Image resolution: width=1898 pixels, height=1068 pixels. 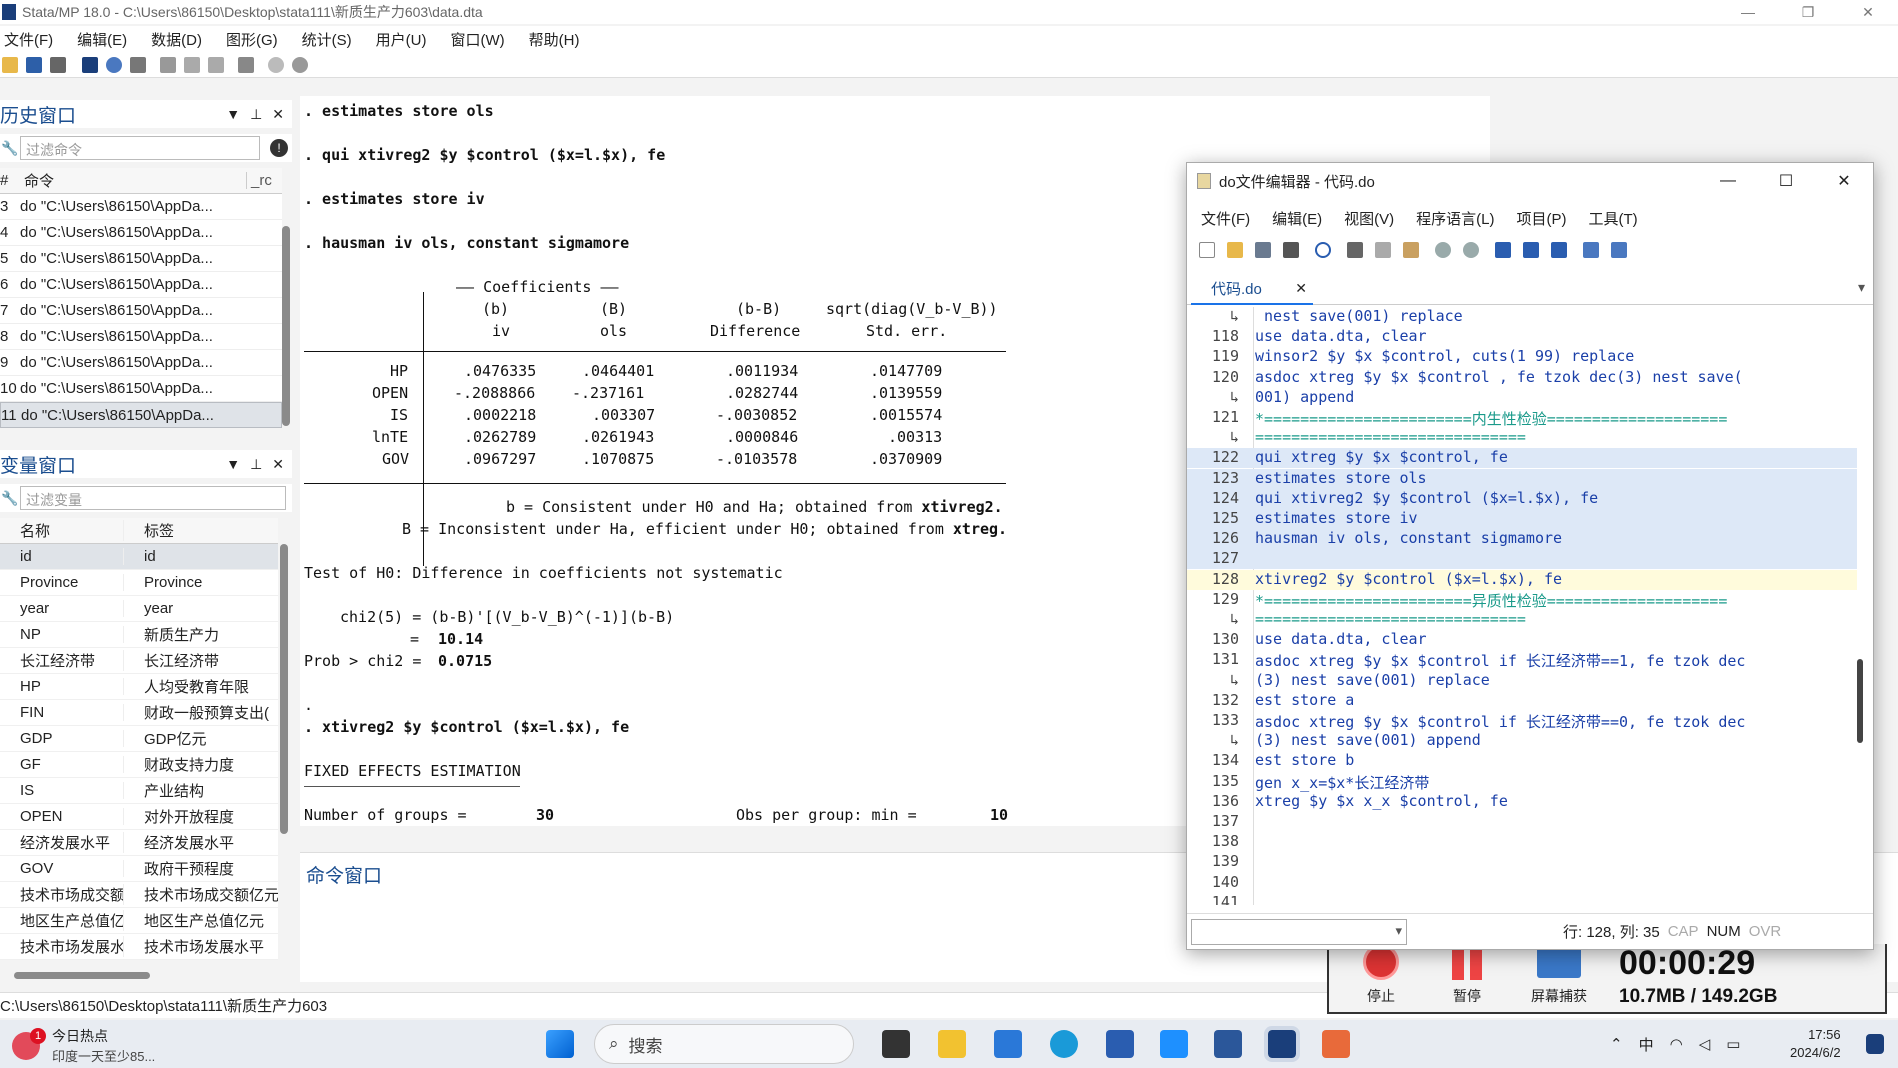 What do you see at coordinates (1323, 250) in the screenshot?
I see `find-icon` at bounding box center [1323, 250].